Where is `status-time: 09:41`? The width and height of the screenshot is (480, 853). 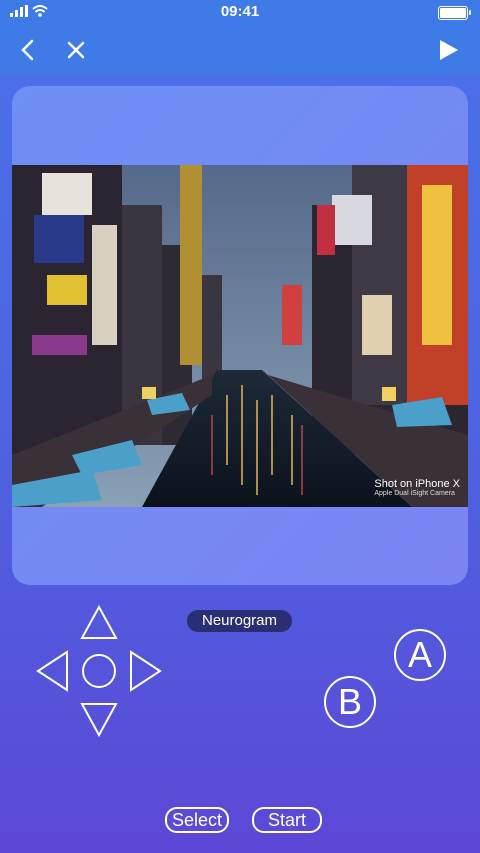 status-time: 09:41 is located at coordinates (240, 11).